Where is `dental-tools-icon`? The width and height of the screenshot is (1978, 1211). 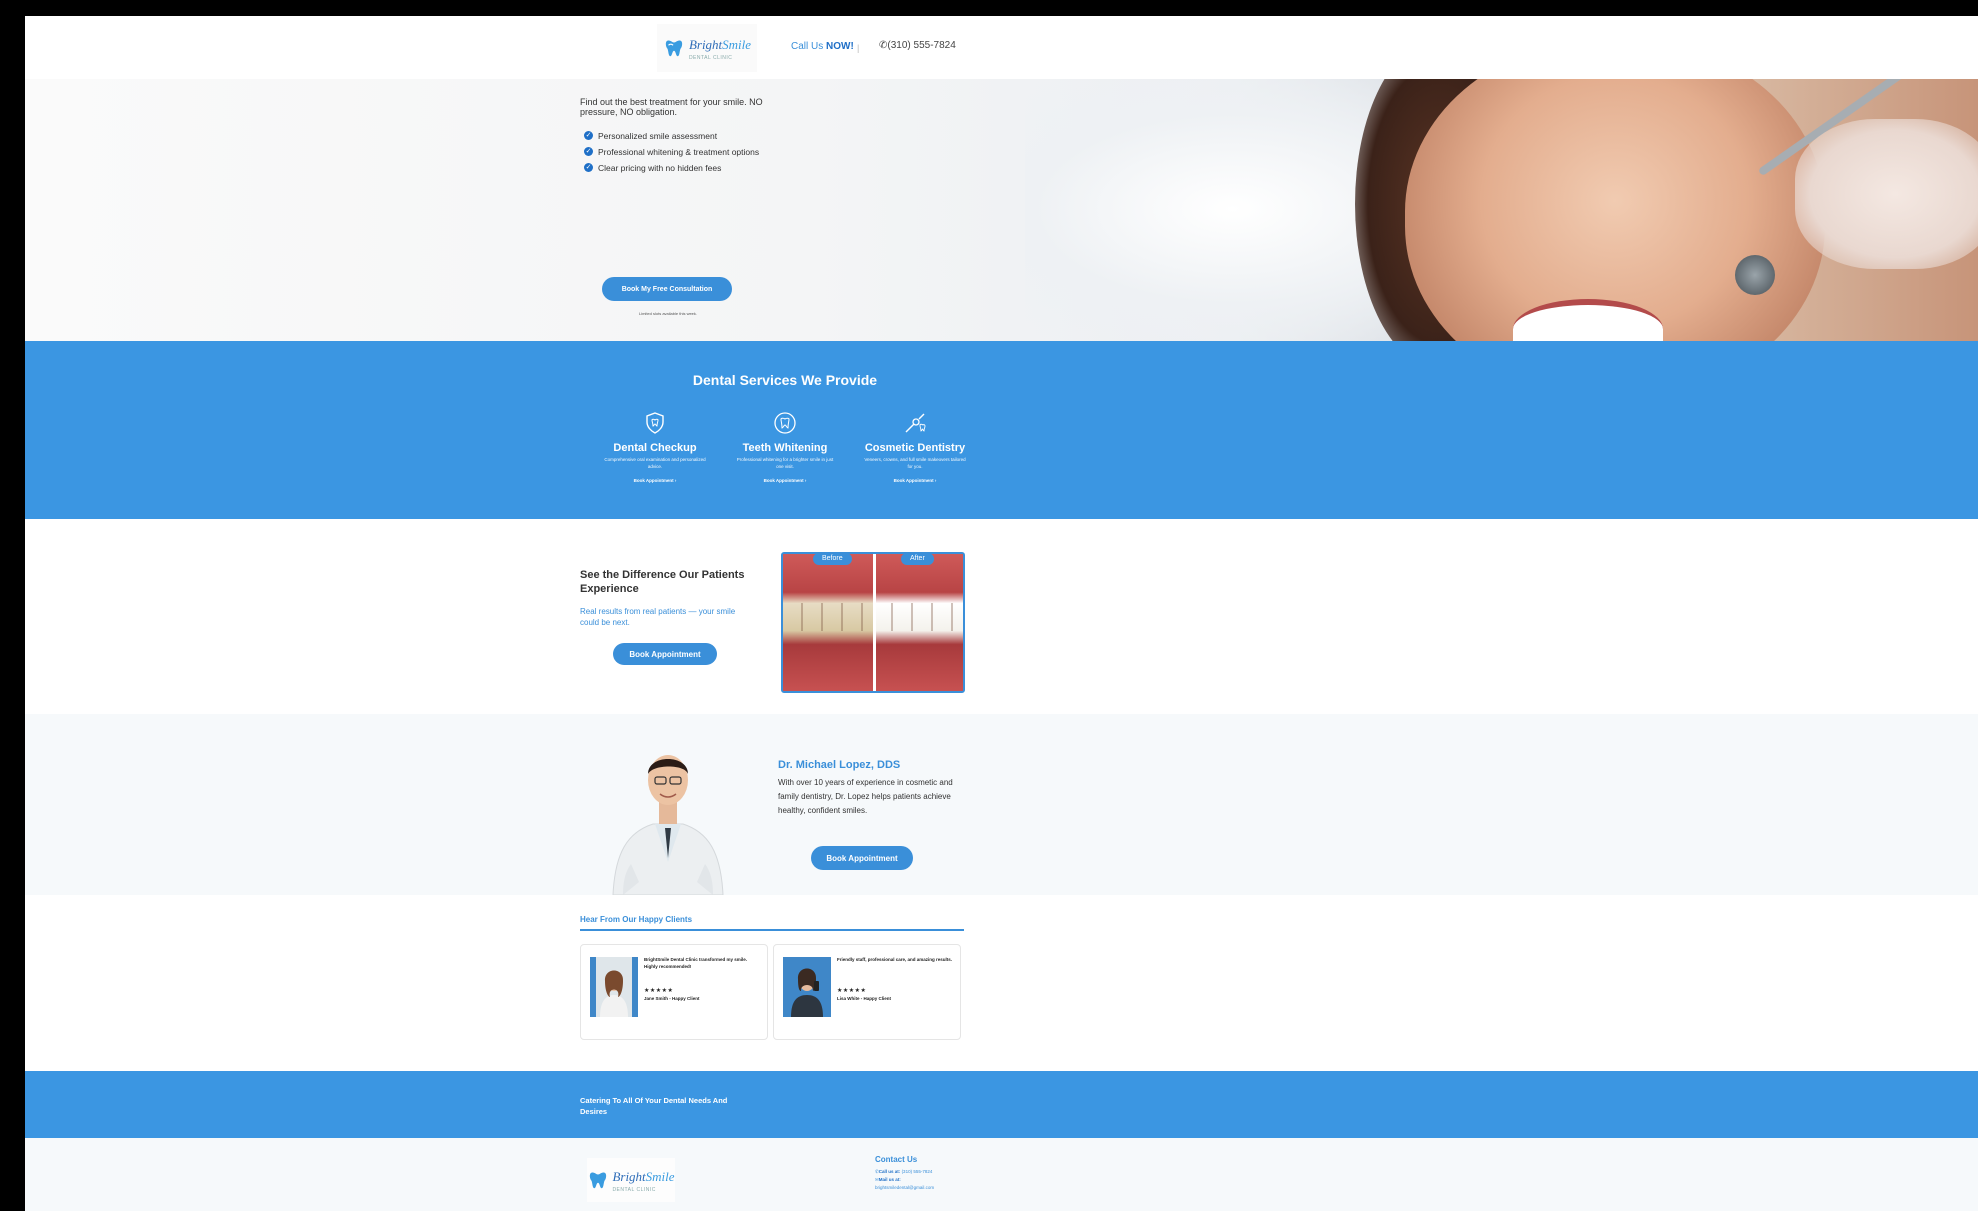
dental-tools-icon is located at coordinates (915, 423).